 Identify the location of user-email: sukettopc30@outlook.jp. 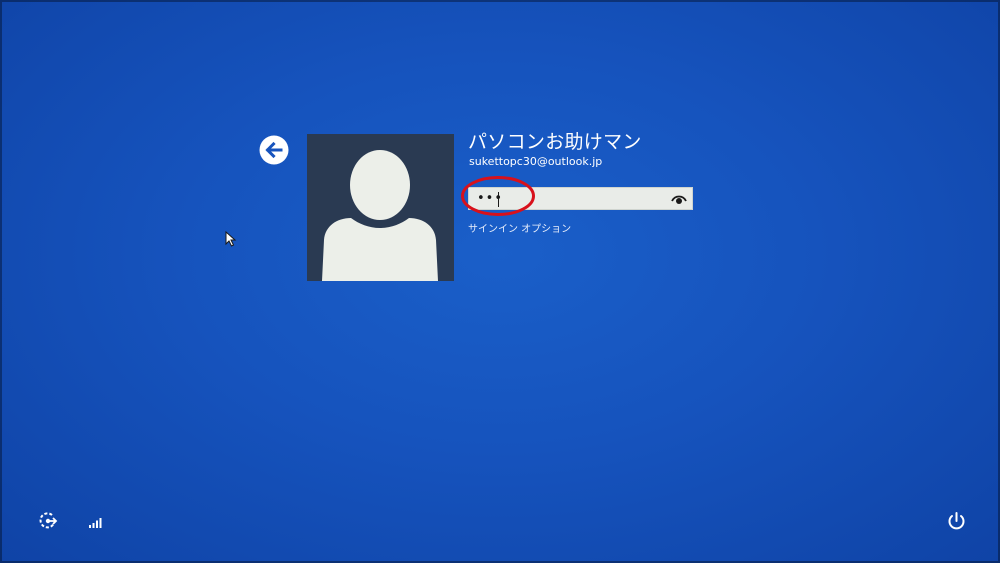
(536, 161).